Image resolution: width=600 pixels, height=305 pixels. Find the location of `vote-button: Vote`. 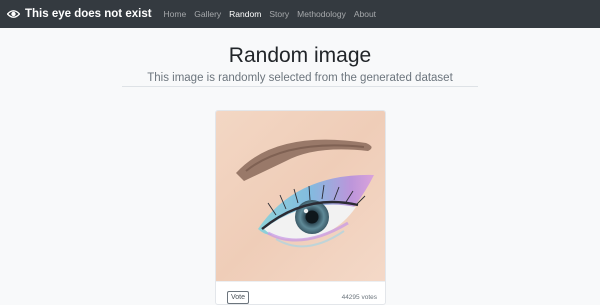

vote-button: Vote is located at coordinates (238, 297).